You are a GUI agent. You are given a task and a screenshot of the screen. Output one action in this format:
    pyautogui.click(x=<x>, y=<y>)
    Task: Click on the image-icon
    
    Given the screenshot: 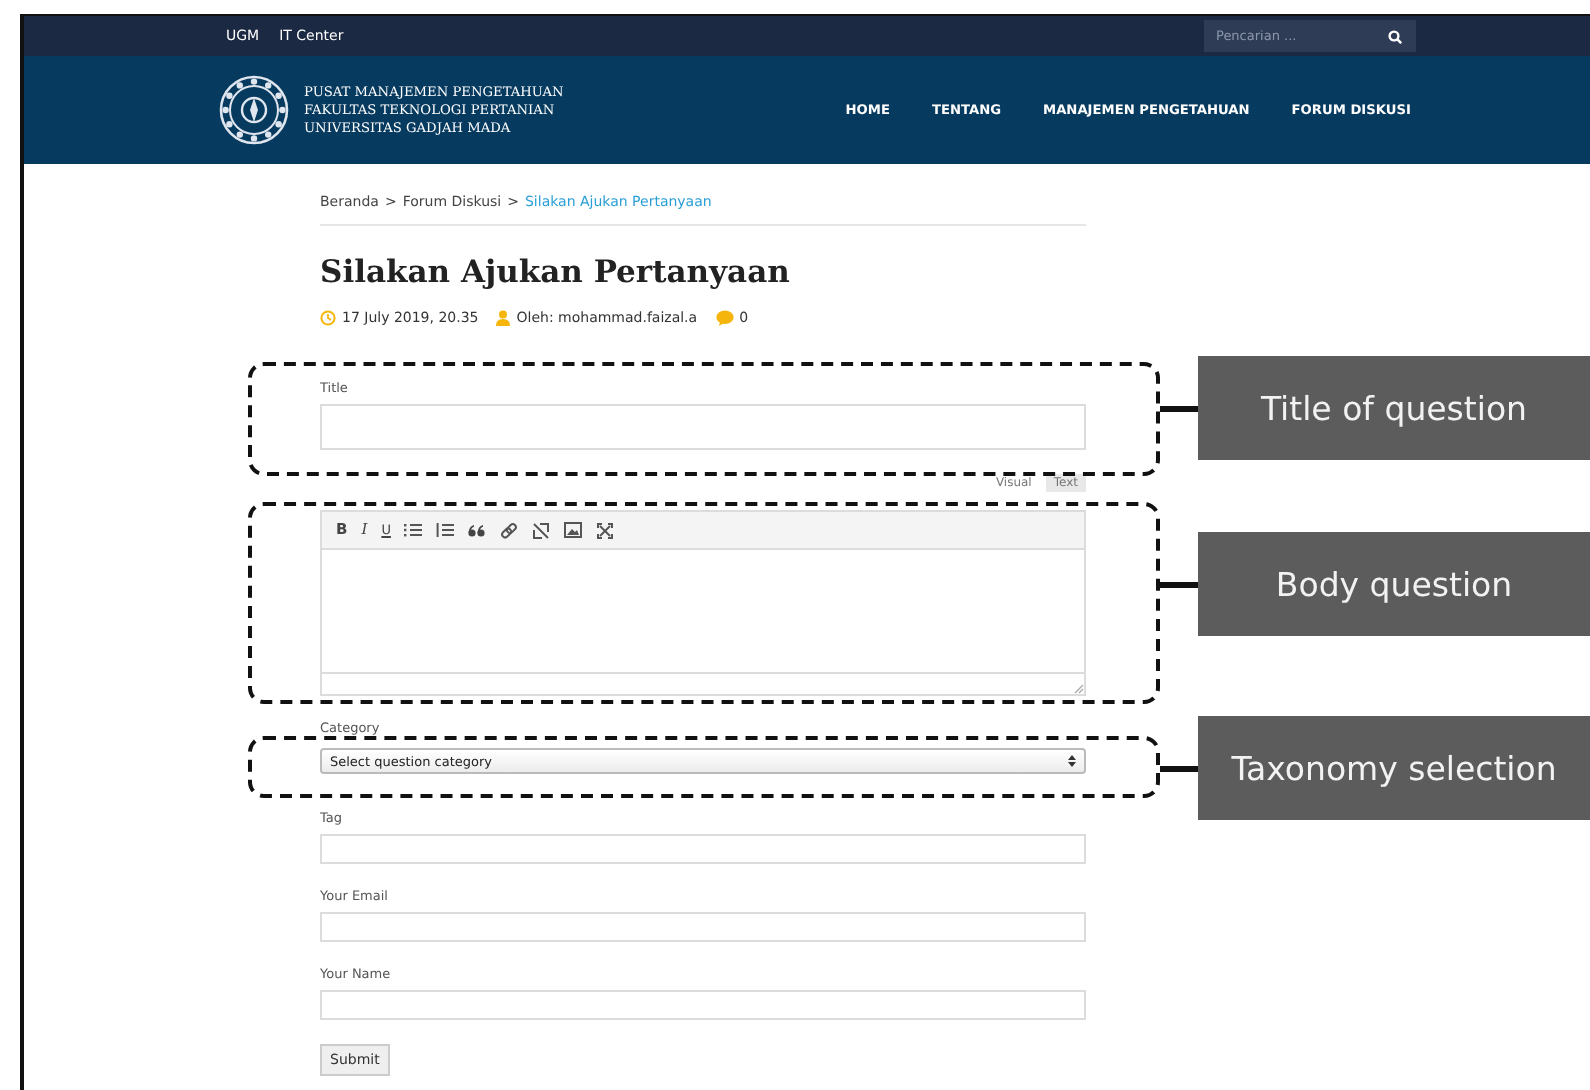 What is the action you would take?
    pyautogui.click(x=573, y=530)
    